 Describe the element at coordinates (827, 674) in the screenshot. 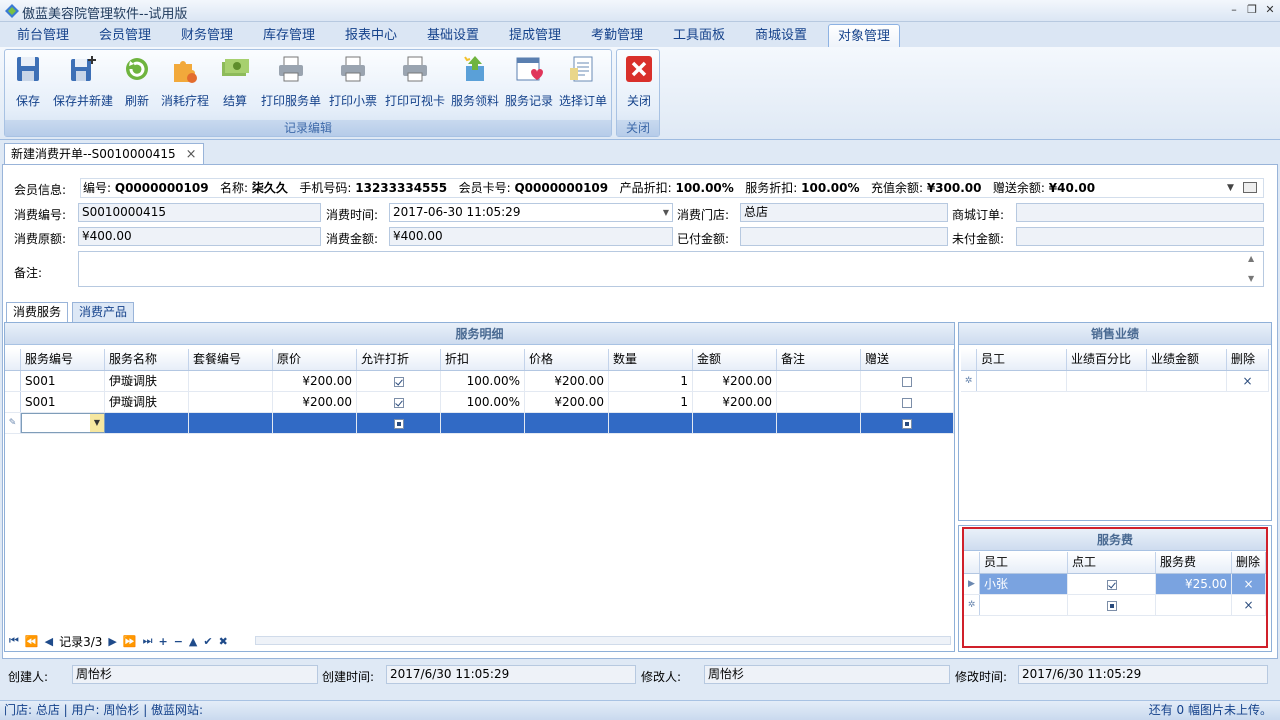

I see `modifier-field: 周怡杉` at that location.